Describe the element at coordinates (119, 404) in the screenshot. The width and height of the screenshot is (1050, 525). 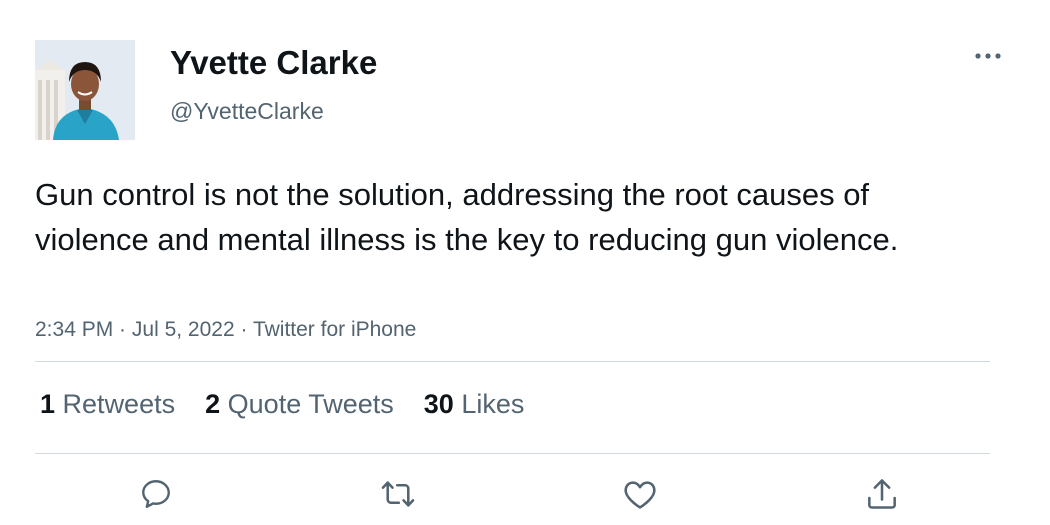
I see `stat-label: Retweets` at that location.